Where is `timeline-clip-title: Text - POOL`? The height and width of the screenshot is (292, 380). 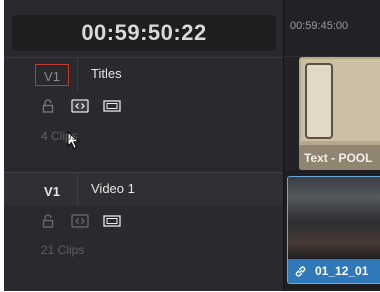
timeline-clip-title: Text - POOL is located at coordinates (339, 113).